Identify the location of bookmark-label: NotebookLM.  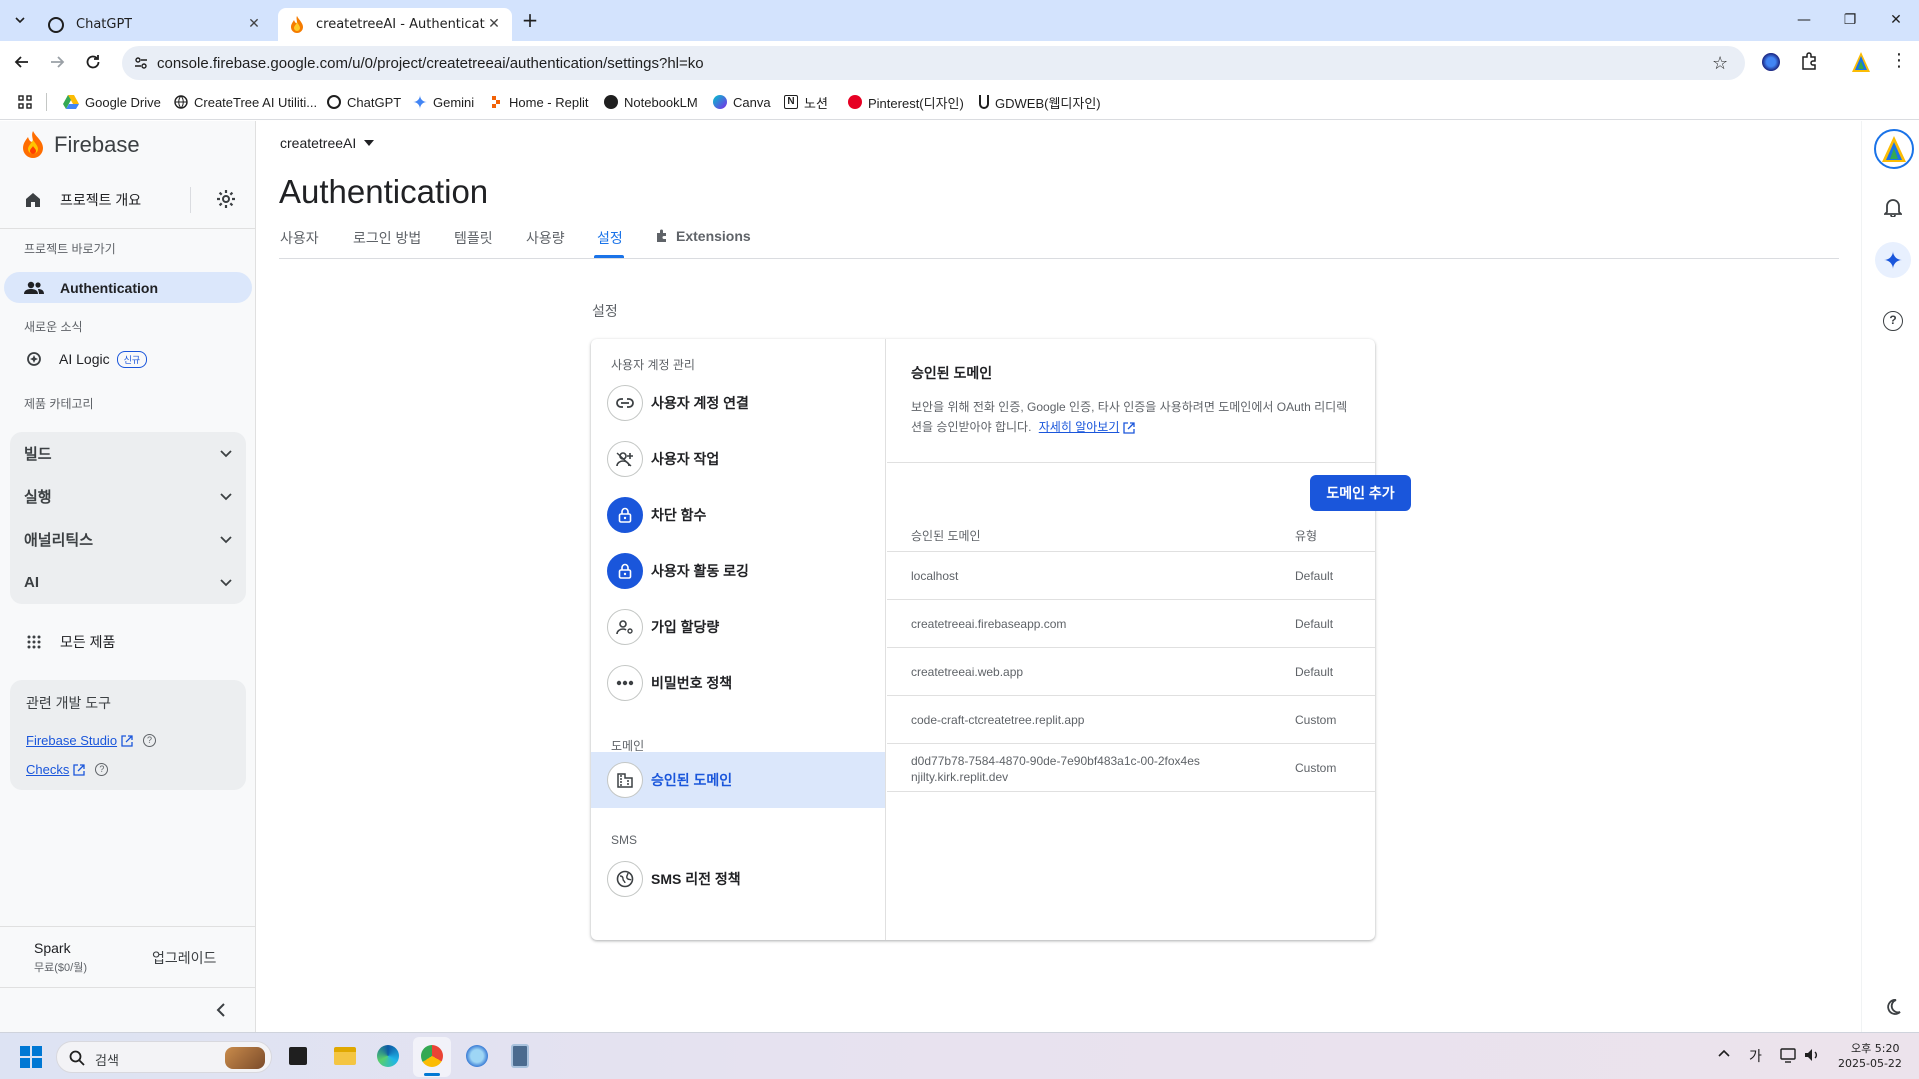
(661, 102).